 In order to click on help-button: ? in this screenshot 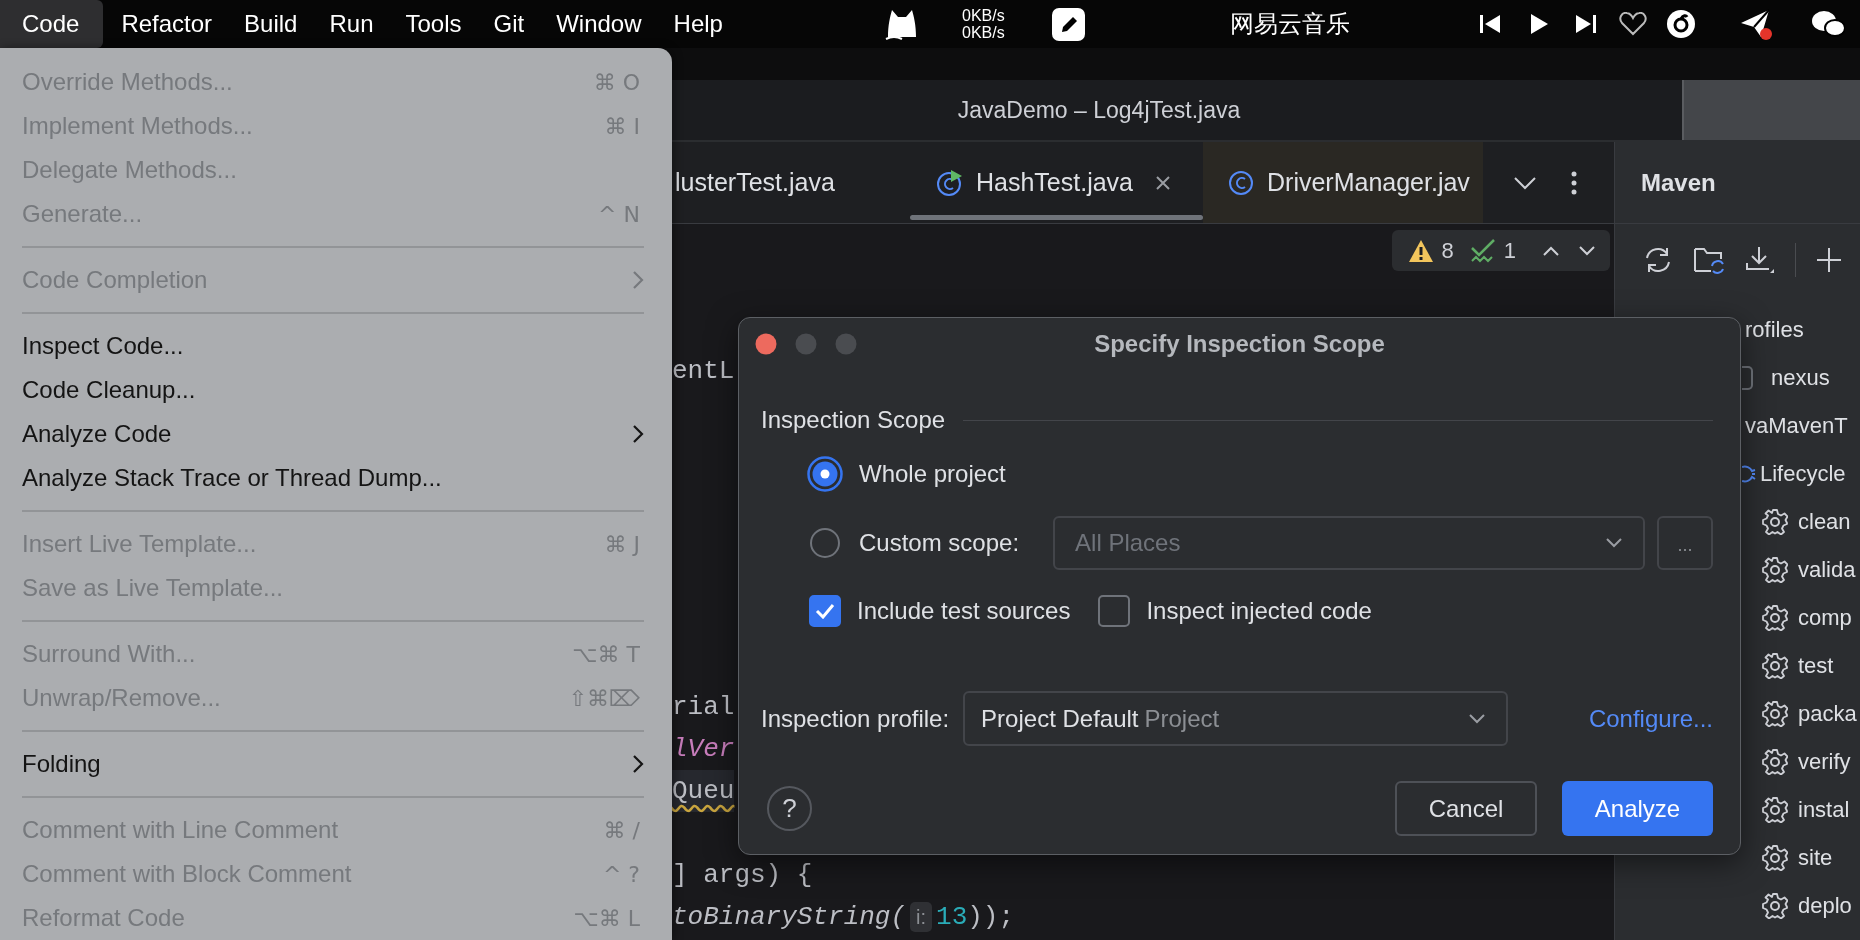, I will do `click(789, 808)`.